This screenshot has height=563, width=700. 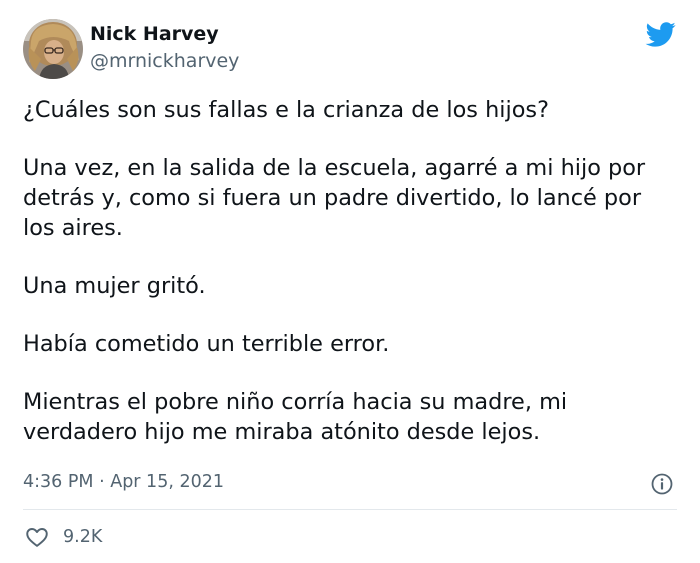 What do you see at coordinates (661, 34) in the screenshot?
I see `twitter-bird-icon` at bounding box center [661, 34].